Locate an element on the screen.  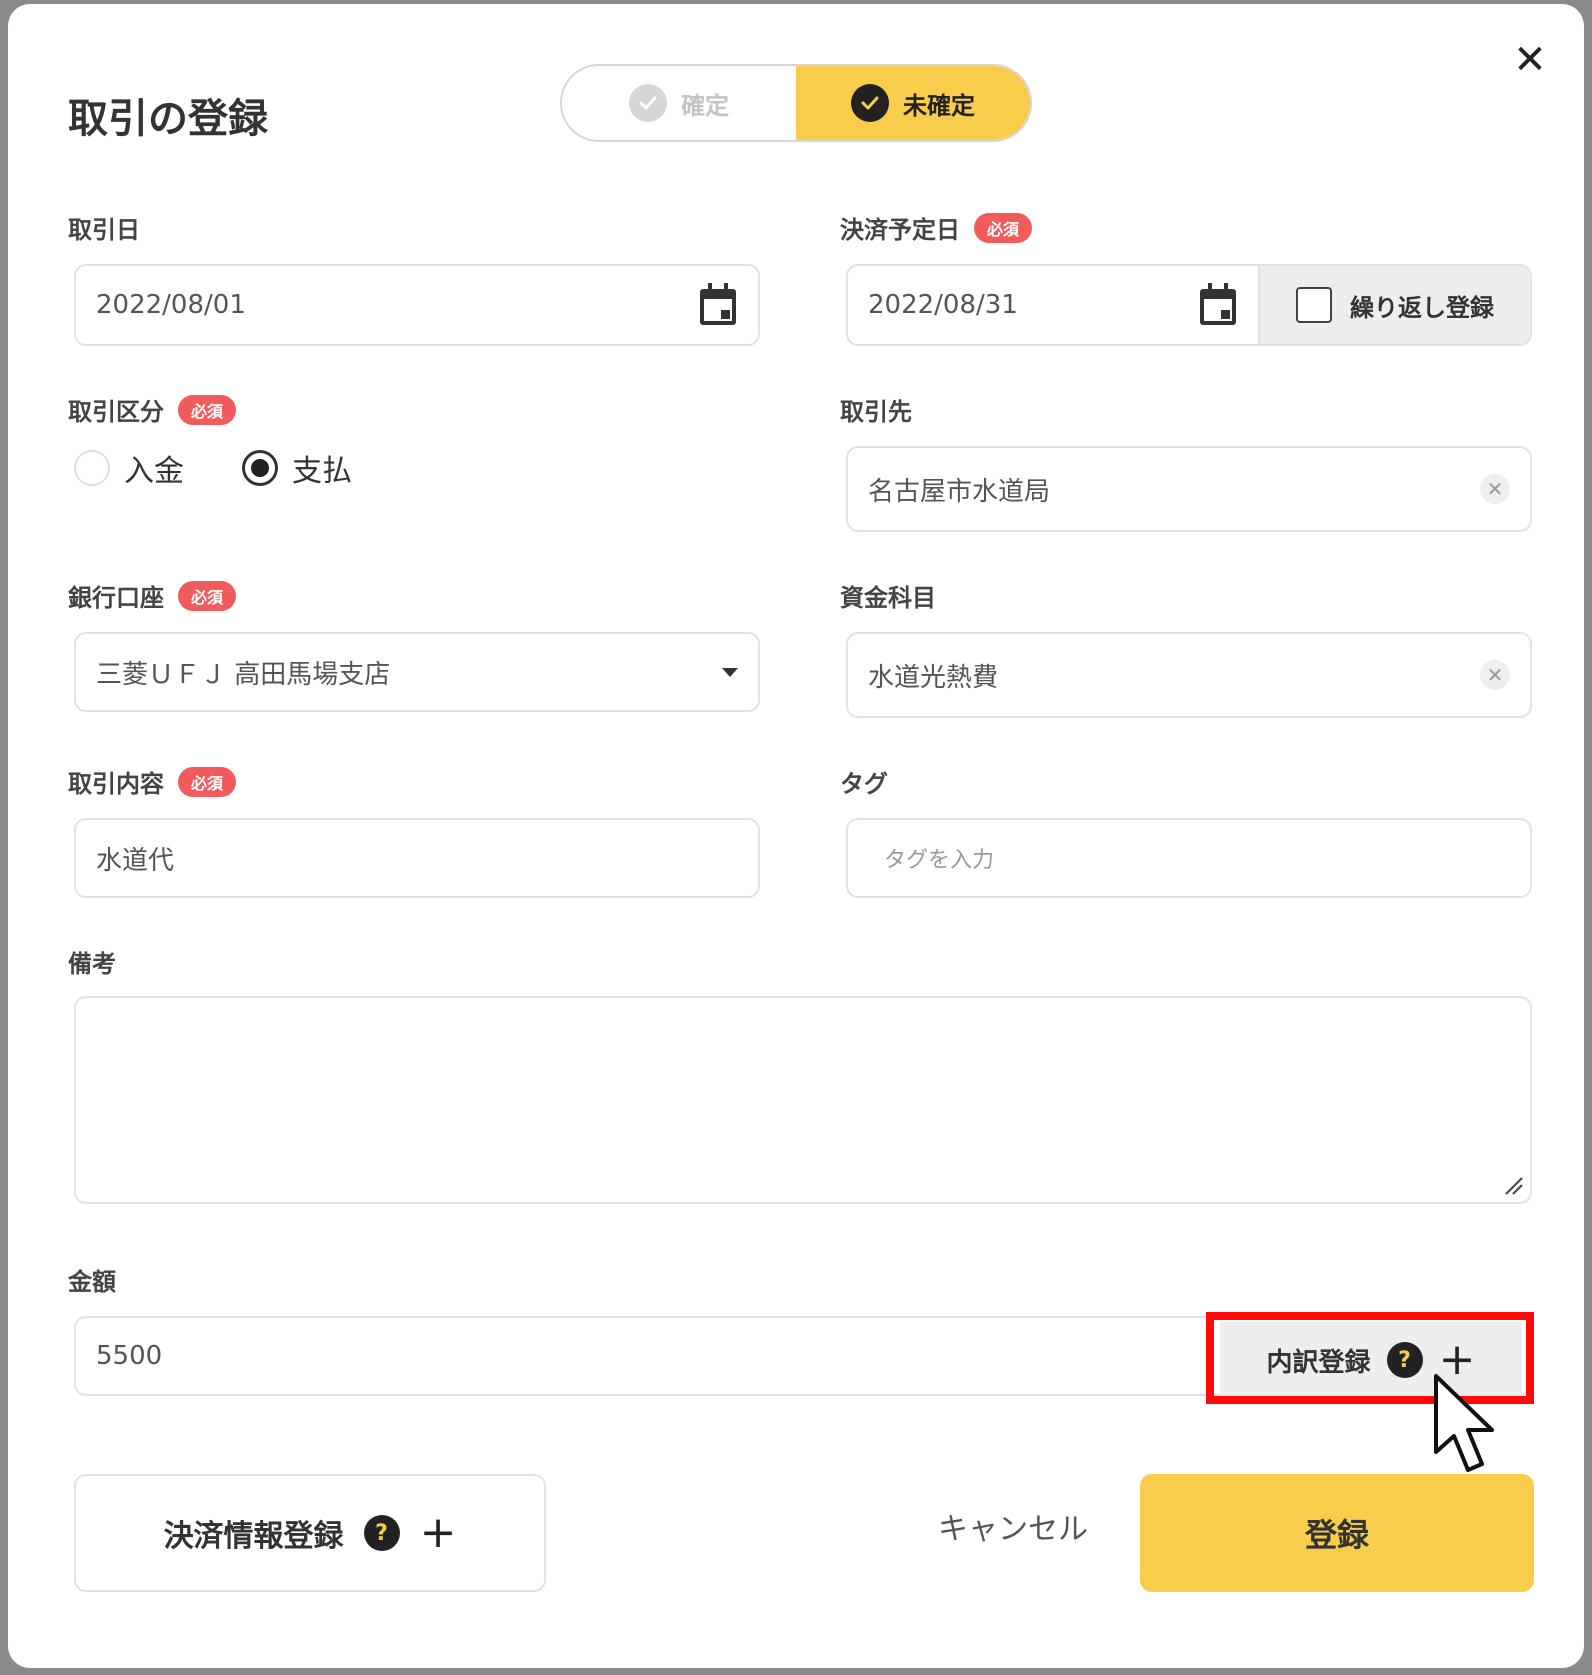
payment-info-button: 決済情報登録 ? + is located at coordinates (310, 1533).